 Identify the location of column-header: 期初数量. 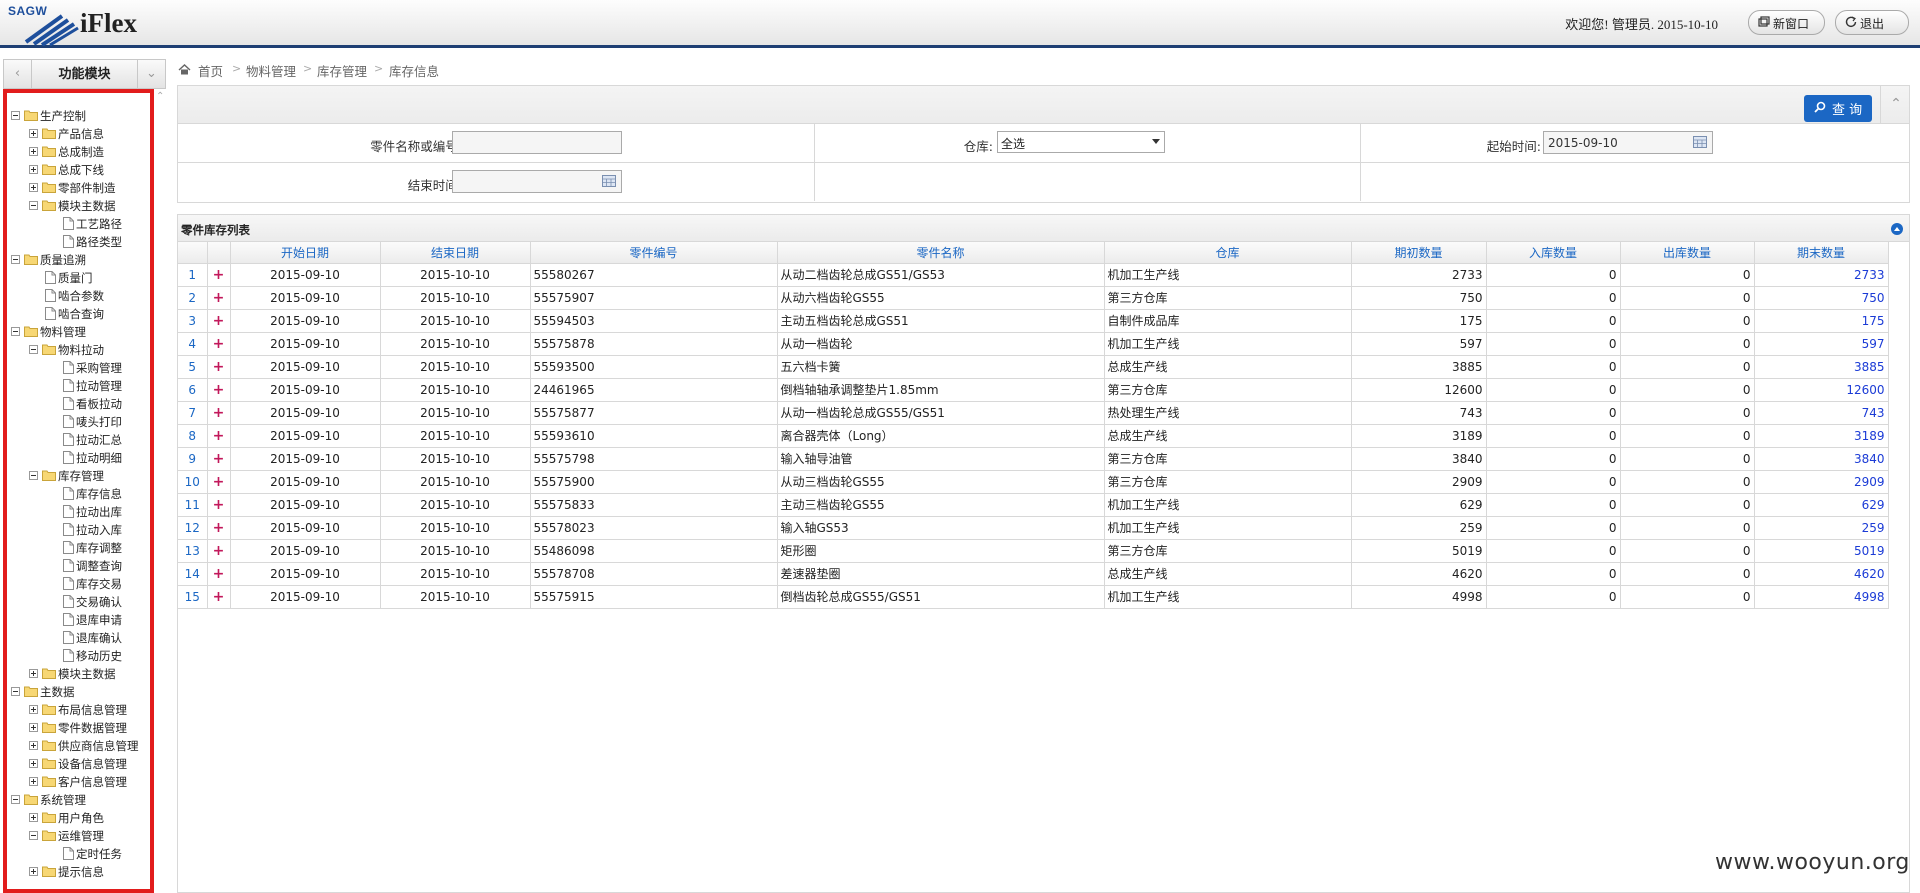
(1419, 253).